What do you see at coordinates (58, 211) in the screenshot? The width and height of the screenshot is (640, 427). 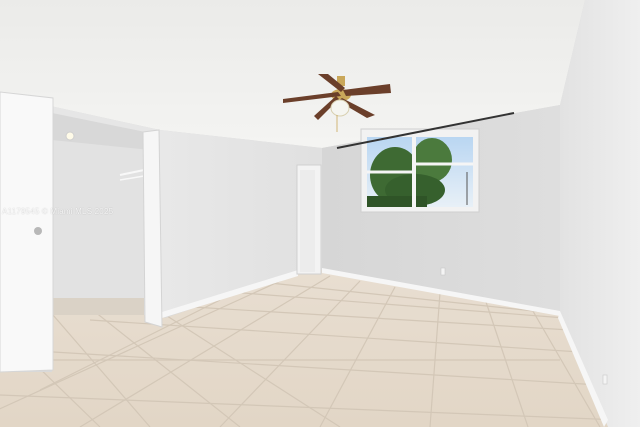 I see `watermark: A1179545 © Miami MLS 2025` at bounding box center [58, 211].